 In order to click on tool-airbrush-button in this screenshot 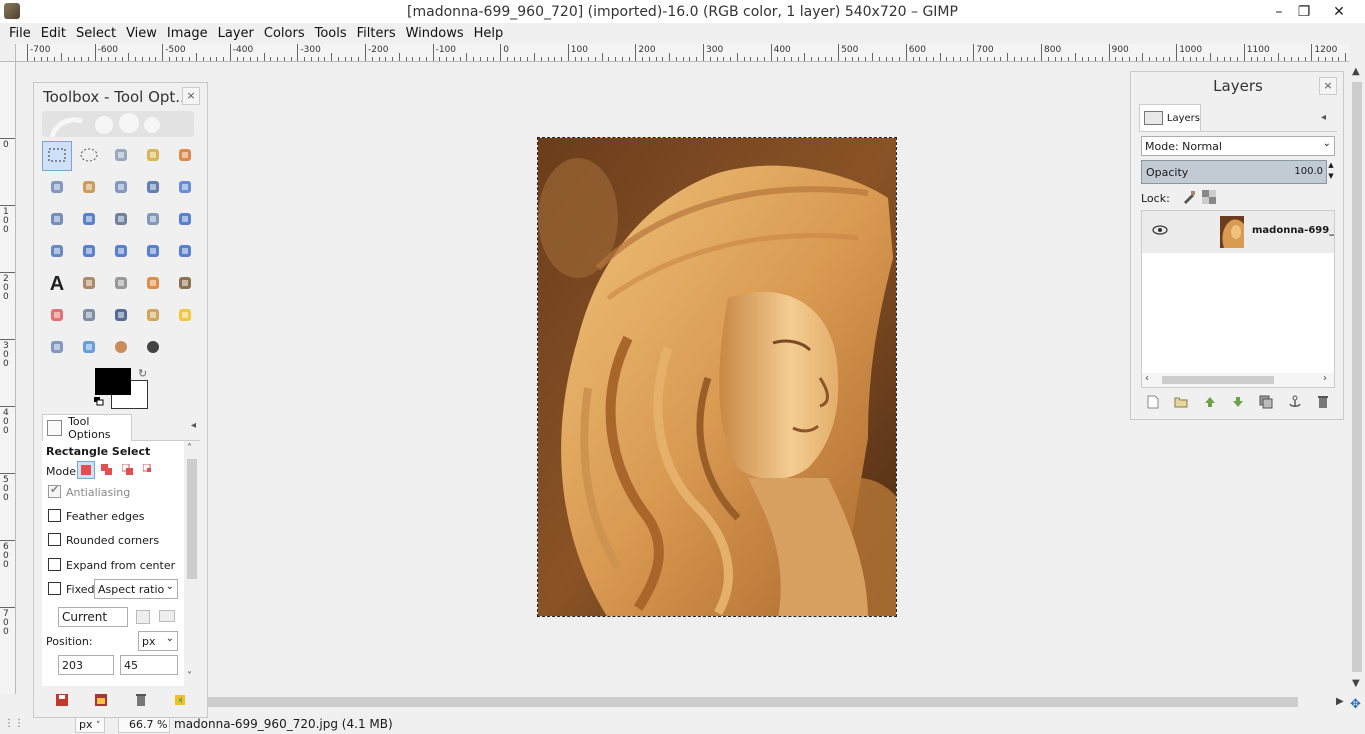, I will do `click(89, 316)`.